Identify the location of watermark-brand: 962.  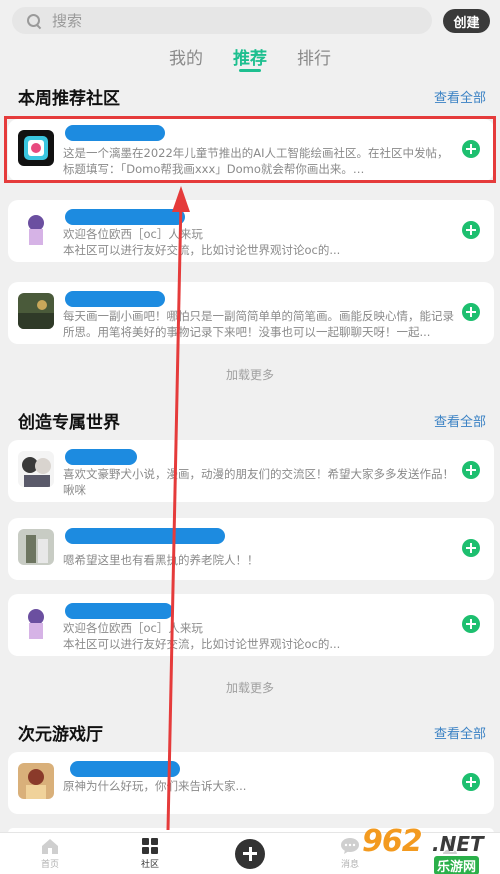
(392, 841).